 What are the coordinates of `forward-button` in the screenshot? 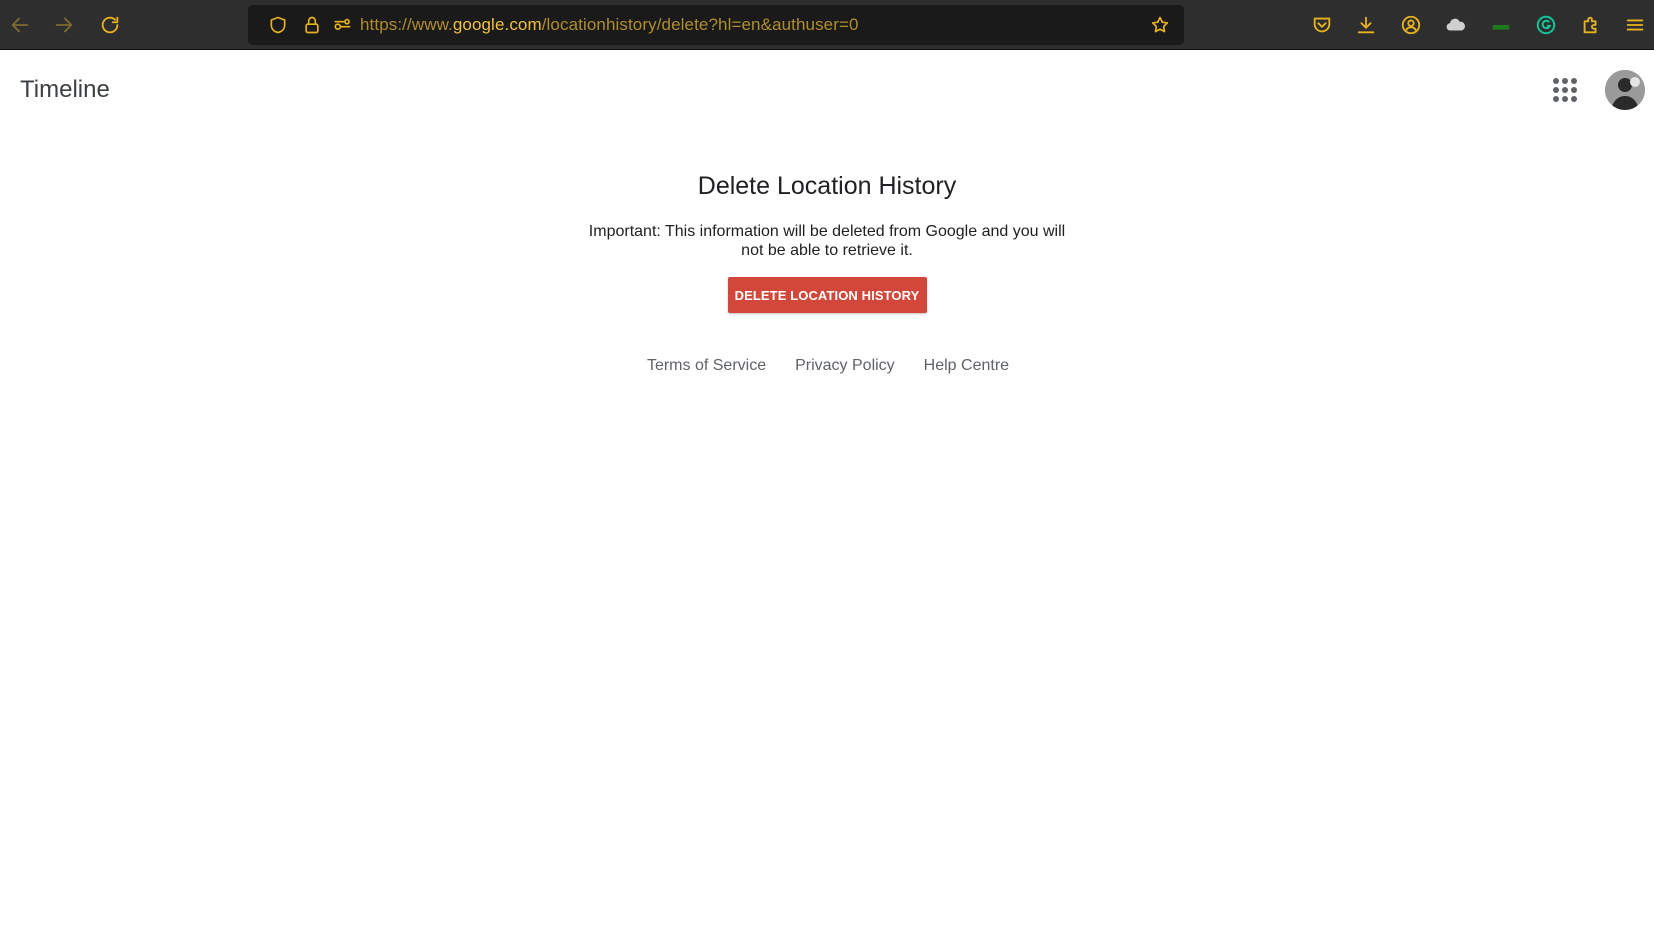 It's located at (64, 25).